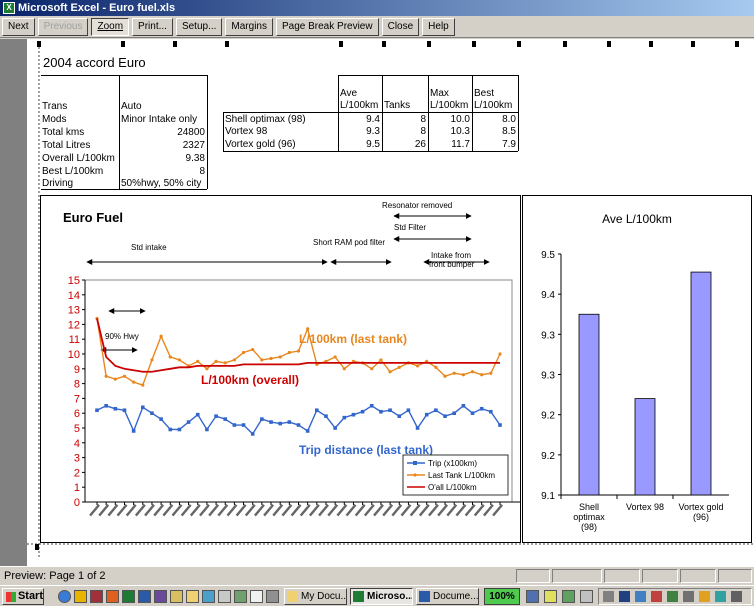 The height and width of the screenshot is (606, 754). What do you see at coordinates (460, 119) in the screenshot?
I see `fuel-max: 10.0` at bounding box center [460, 119].